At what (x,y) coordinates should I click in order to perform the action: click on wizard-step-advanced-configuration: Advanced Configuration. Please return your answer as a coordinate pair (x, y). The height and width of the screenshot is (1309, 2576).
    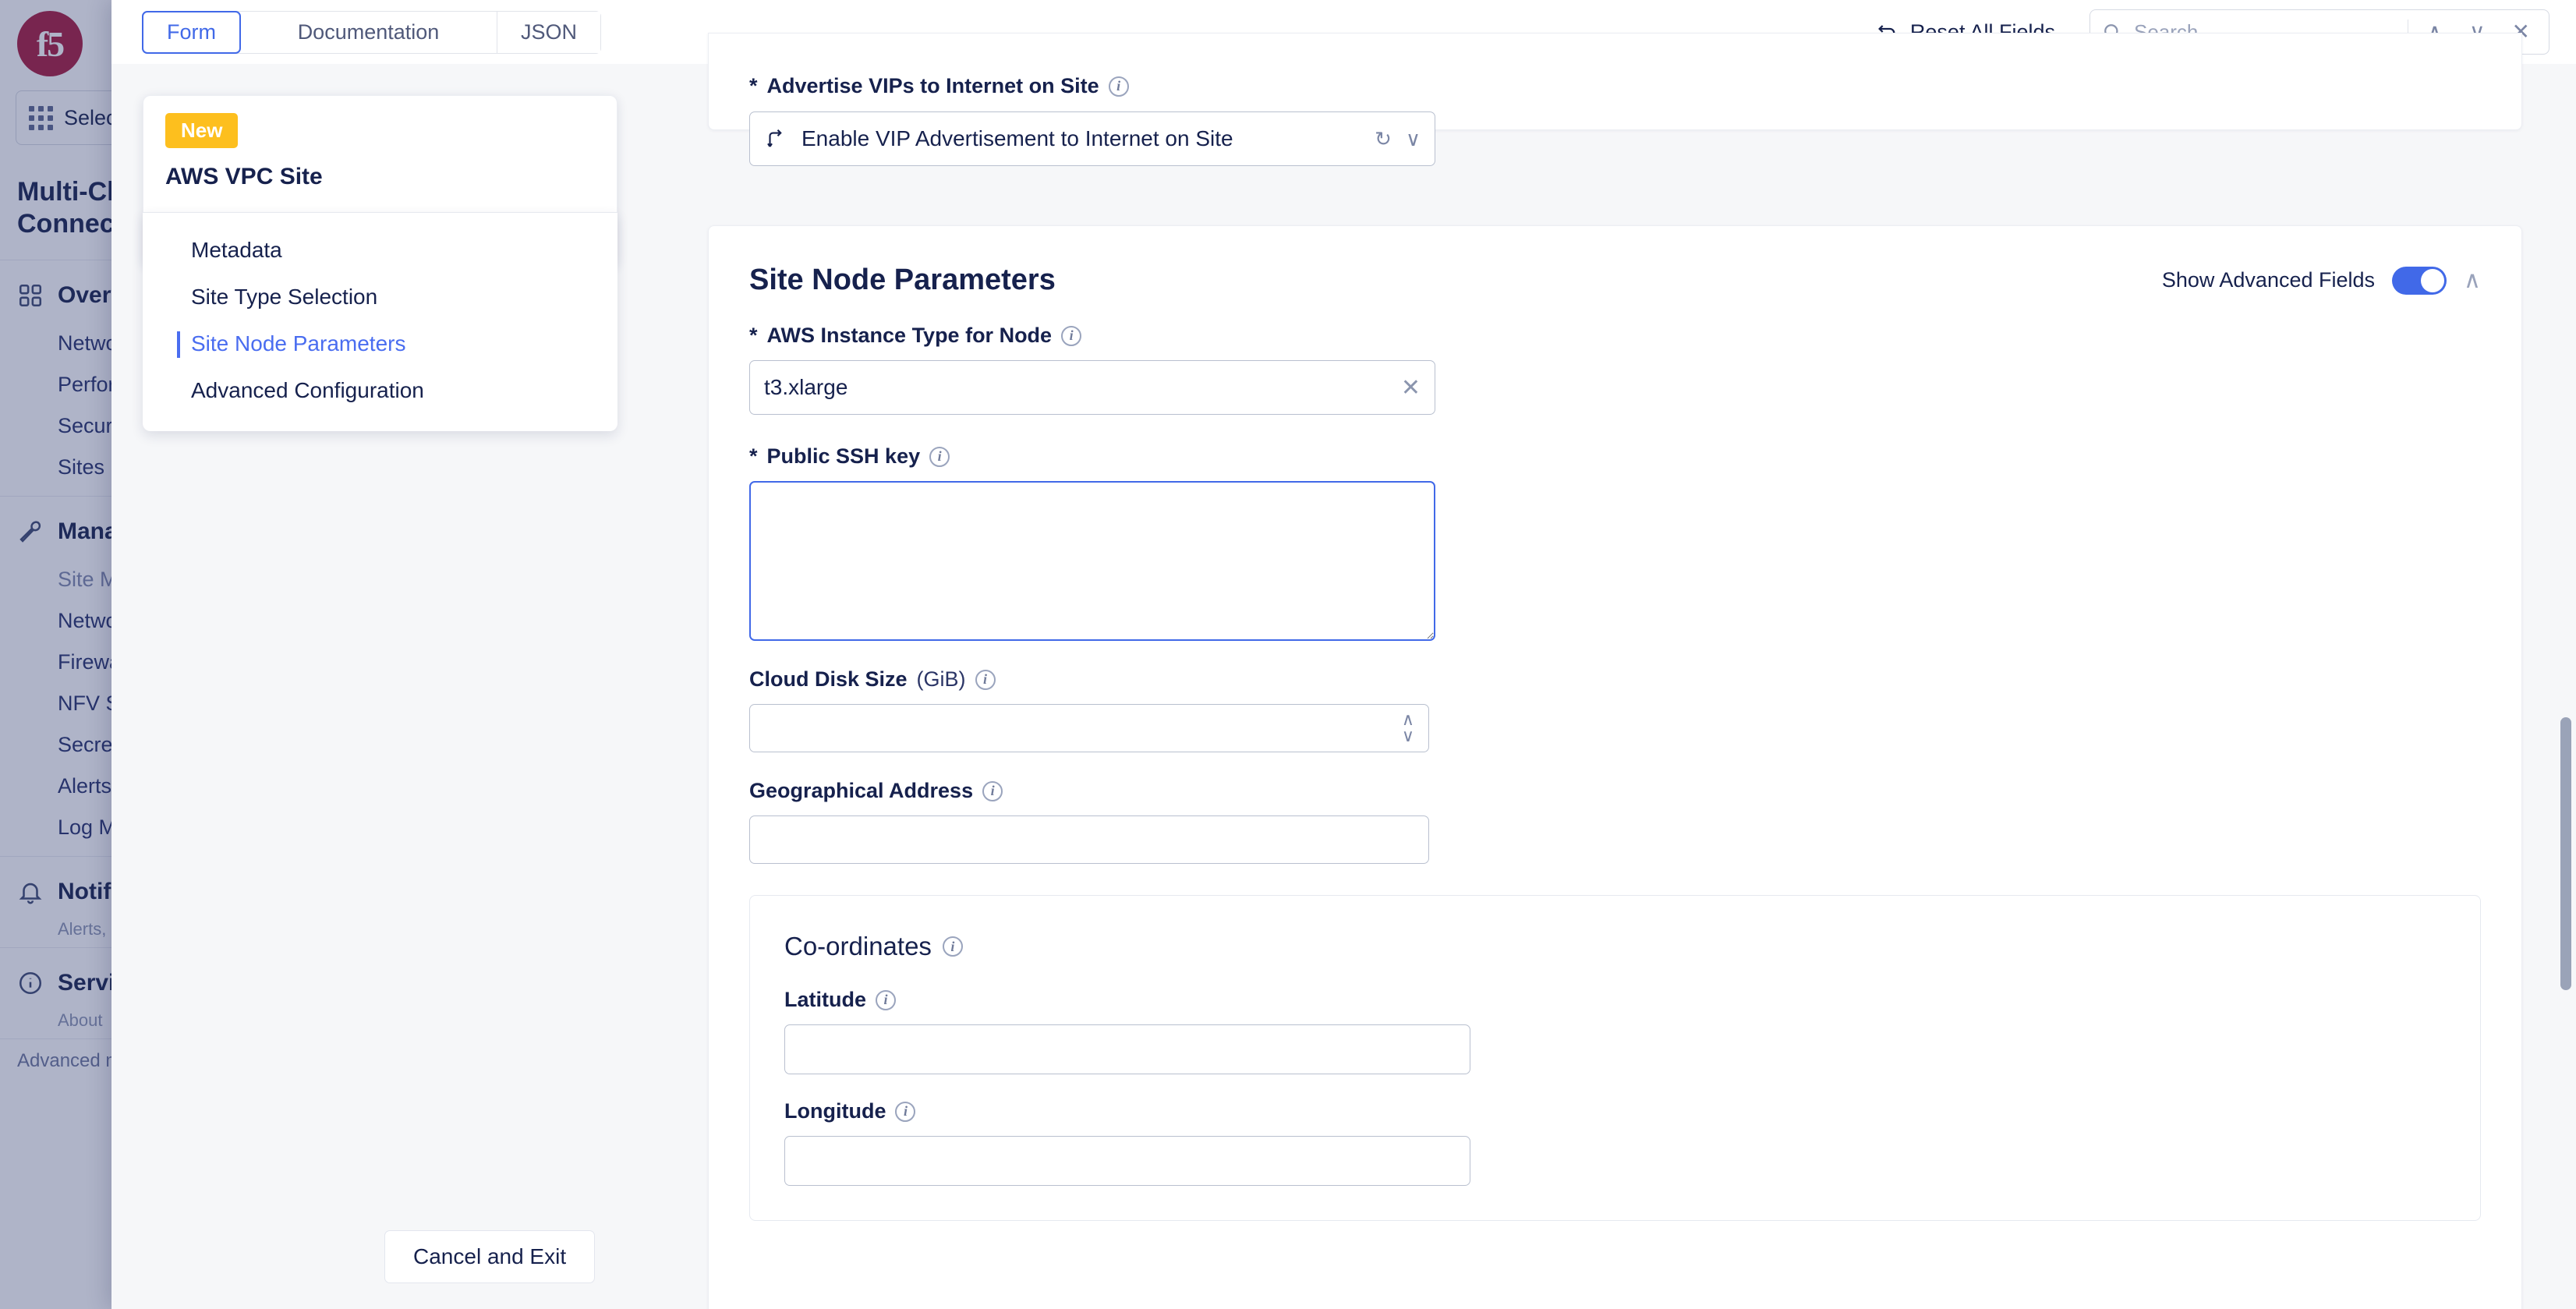
    Looking at the image, I should click on (380, 390).